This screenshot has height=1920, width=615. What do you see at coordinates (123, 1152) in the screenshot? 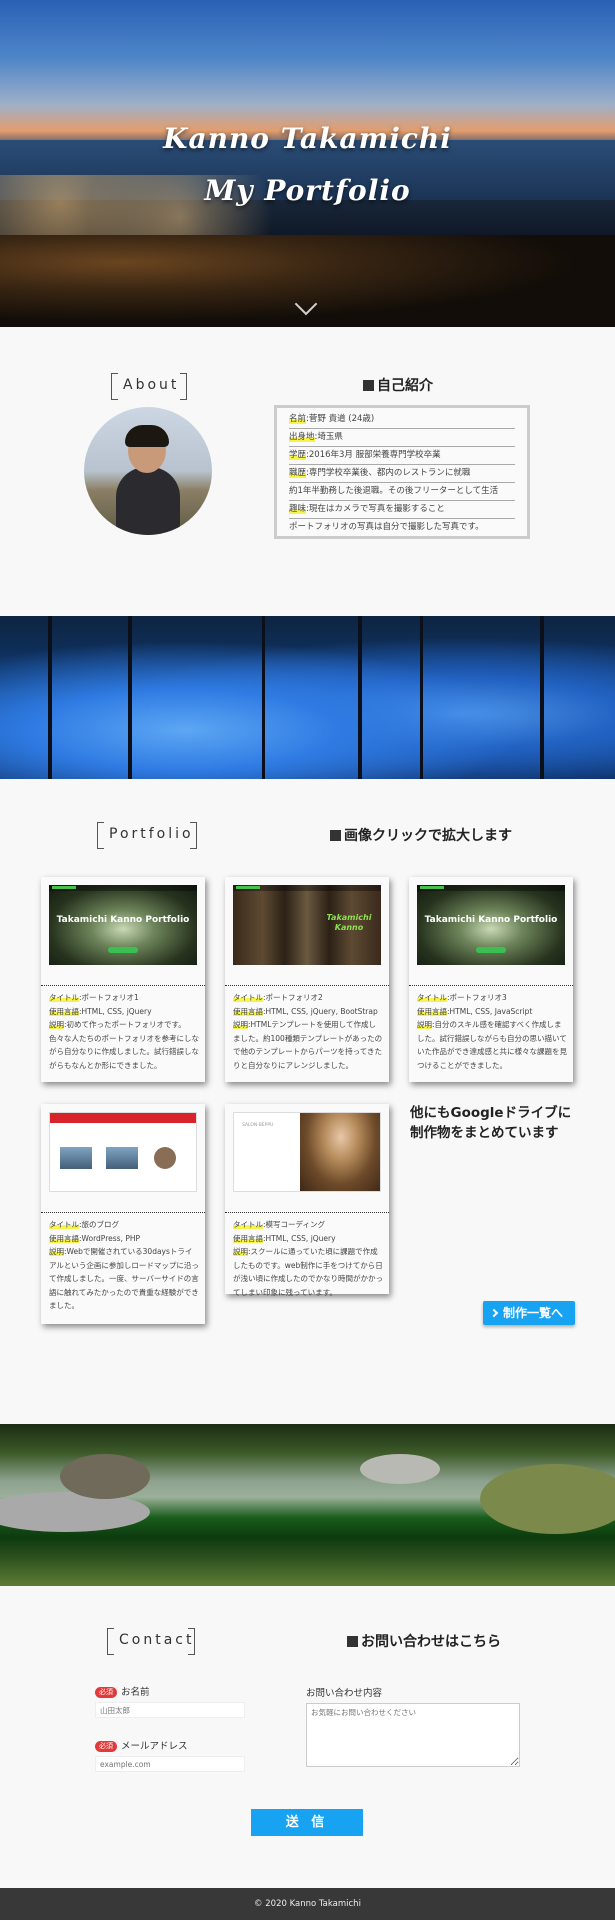
I see `portfolio-screenshot` at bounding box center [123, 1152].